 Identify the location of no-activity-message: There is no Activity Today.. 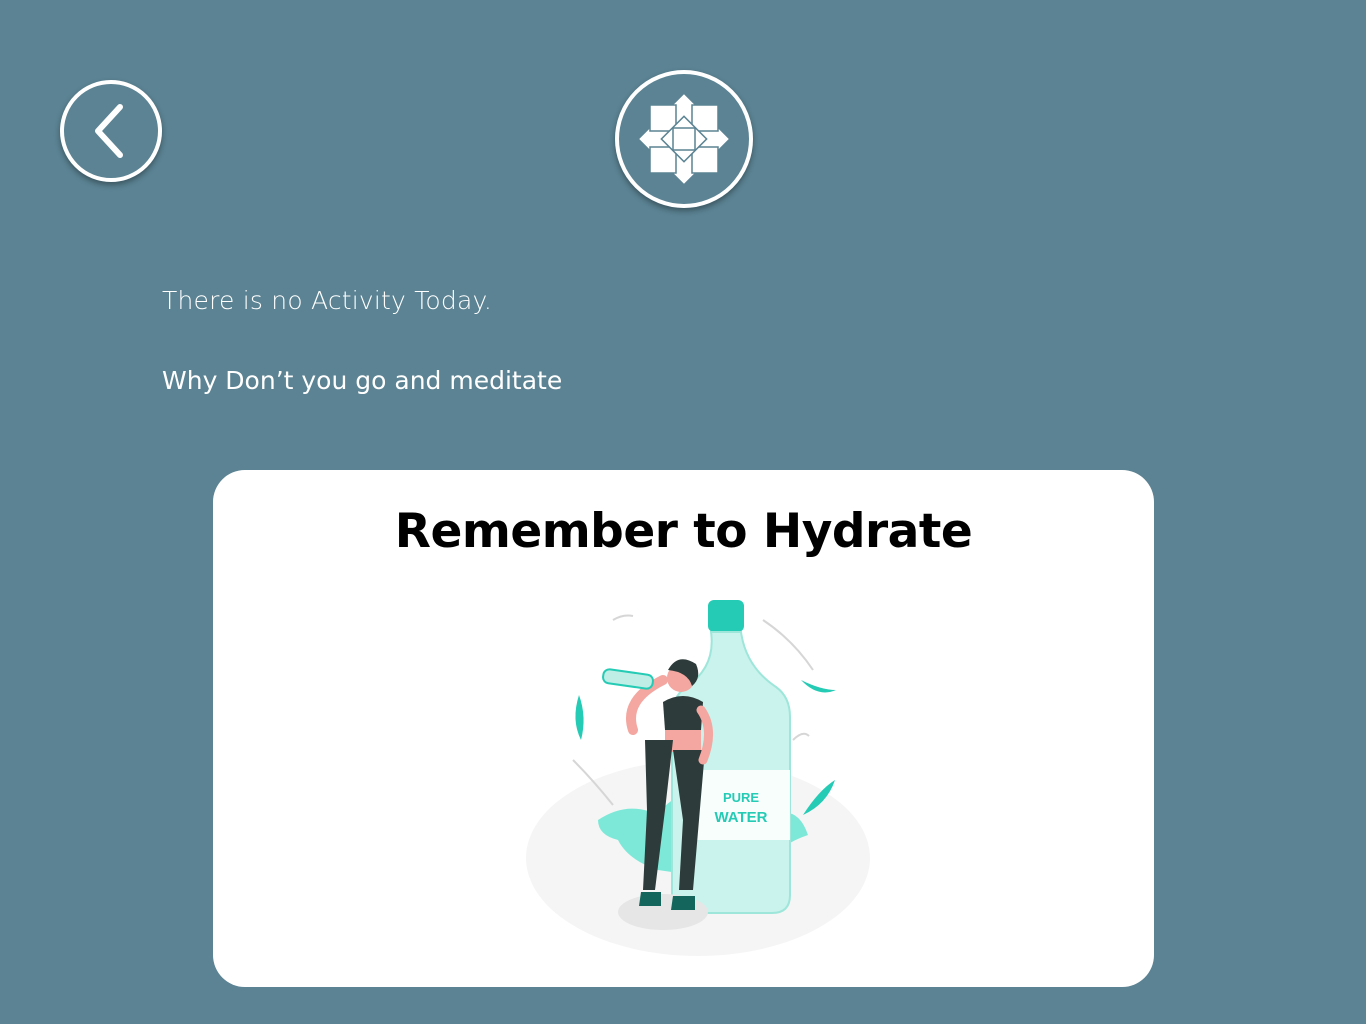
(327, 300).